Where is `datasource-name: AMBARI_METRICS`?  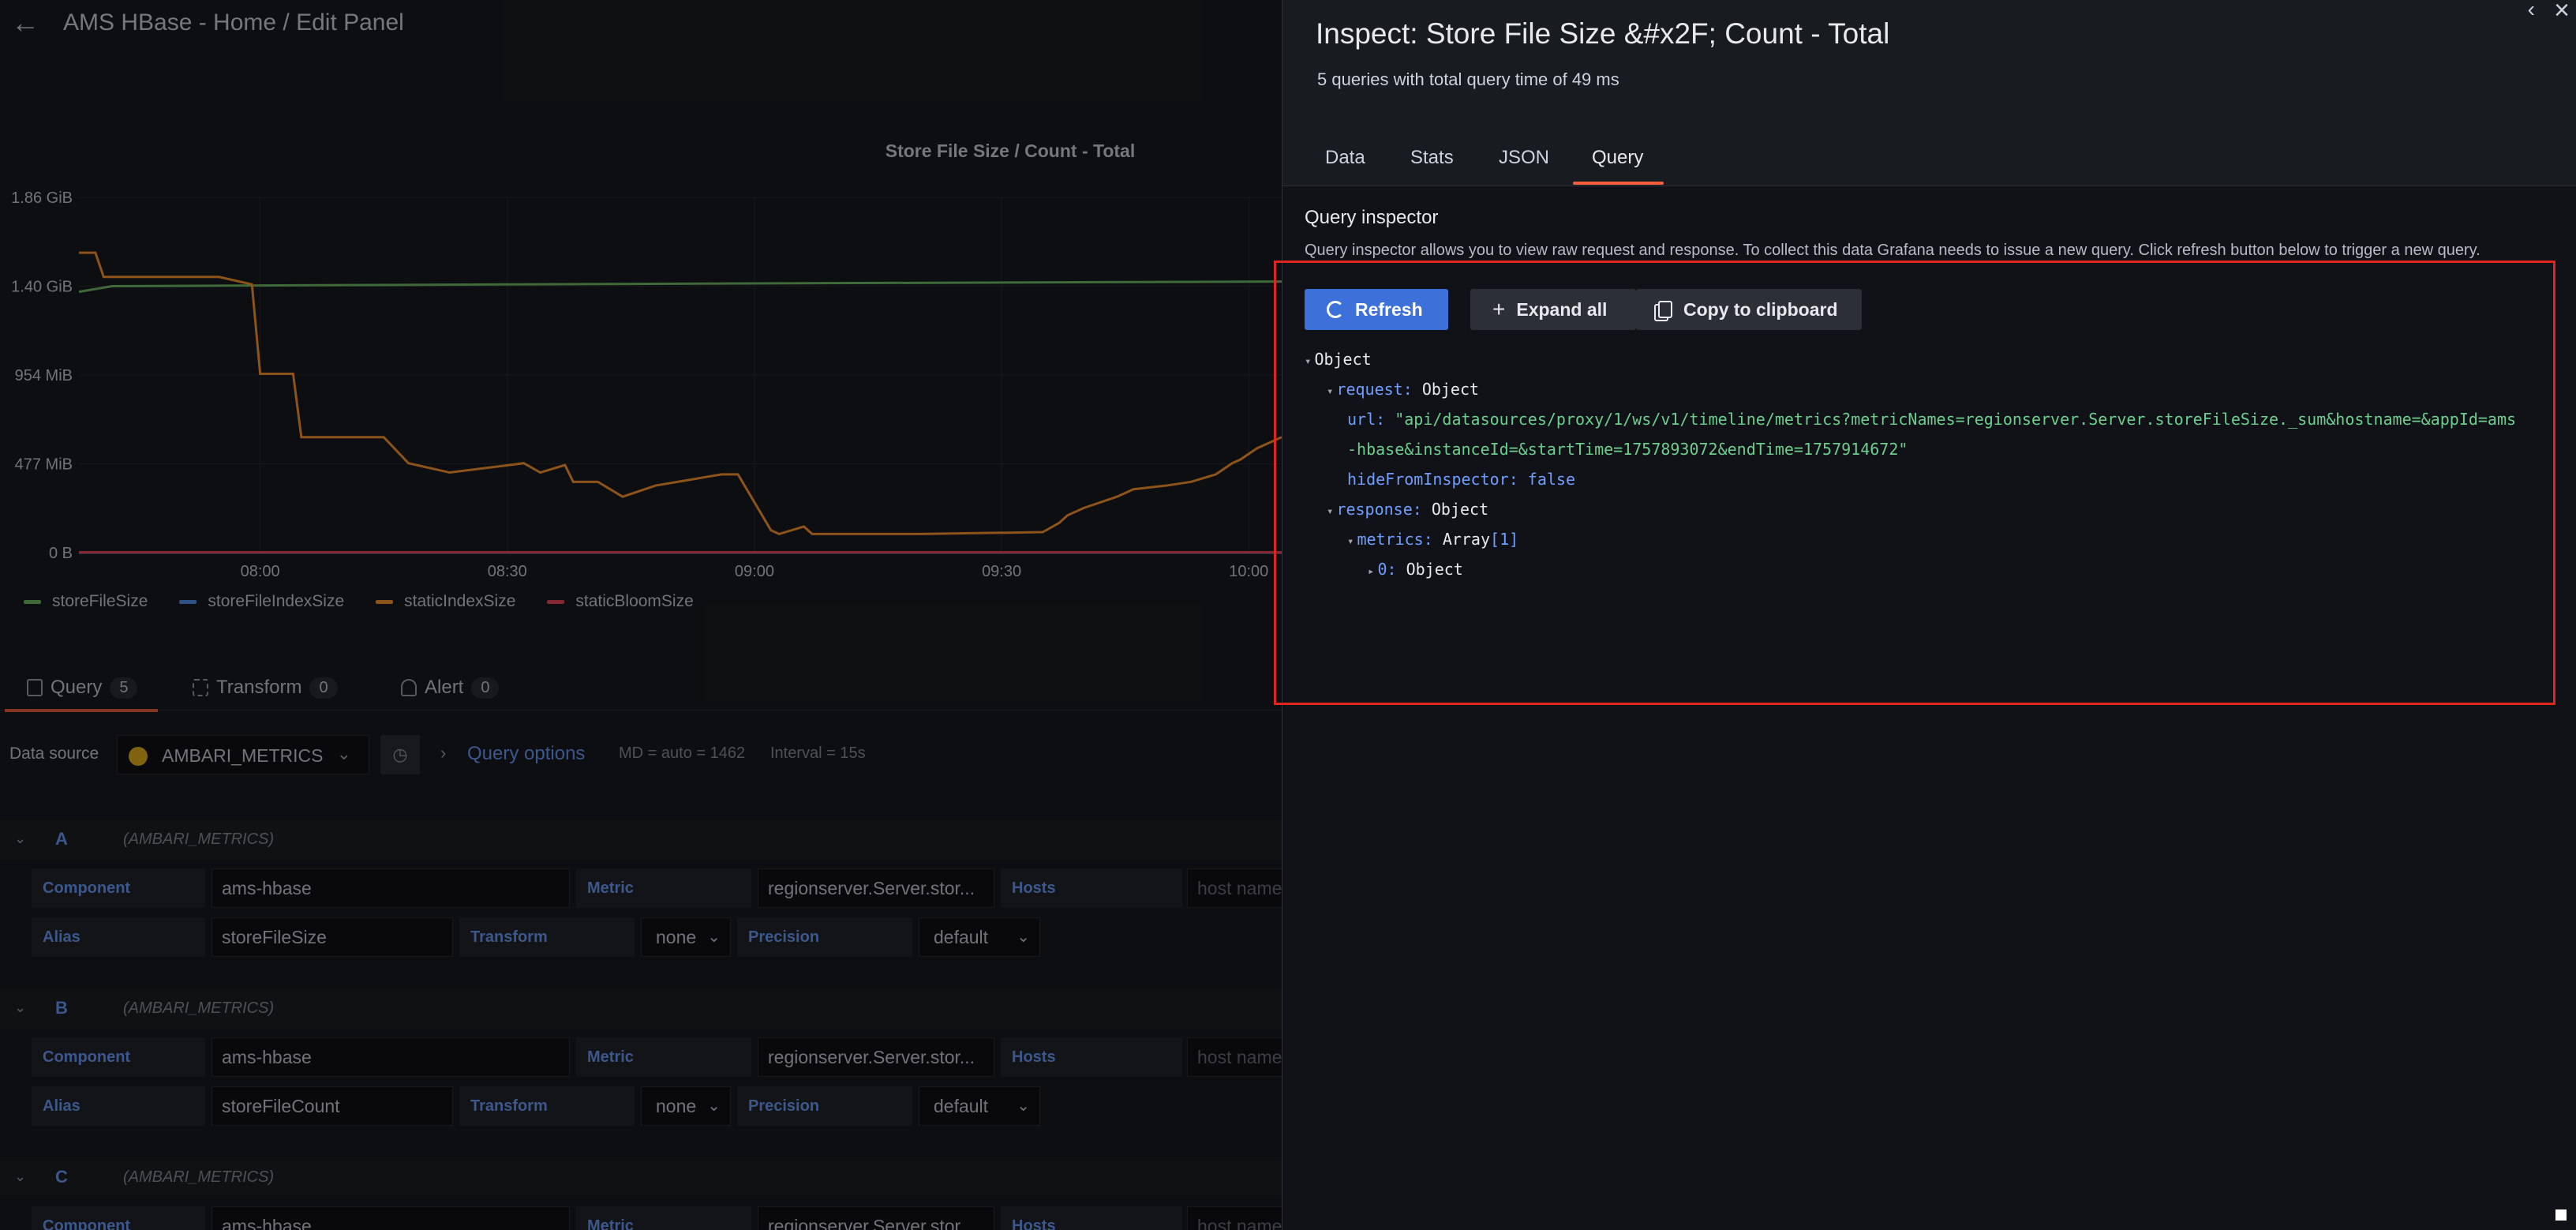
datasource-name: AMBARI_METRICS is located at coordinates (243, 755).